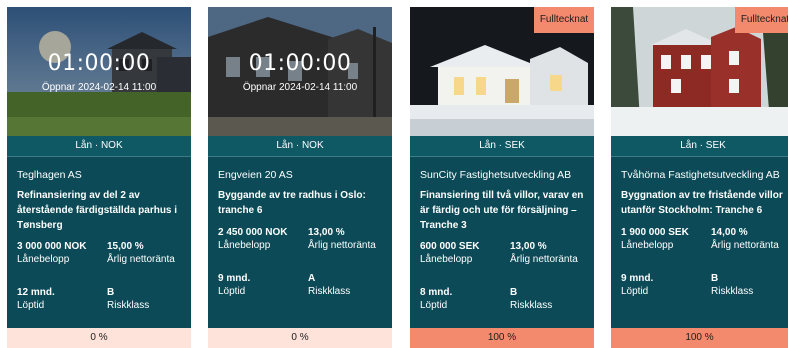 This screenshot has width=788, height=348. Describe the element at coordinates (49, 175) in the screenshot. I see `issuer-name: Teglhagen AS` at that location.